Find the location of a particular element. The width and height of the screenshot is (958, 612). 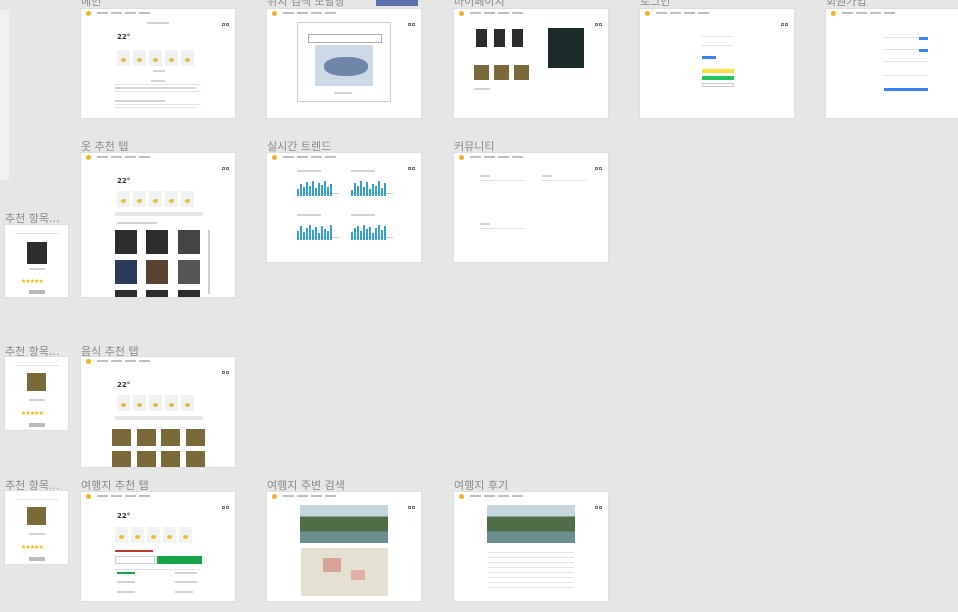

frame-clothes-tab: 22° is located at coordinates (158, 225).